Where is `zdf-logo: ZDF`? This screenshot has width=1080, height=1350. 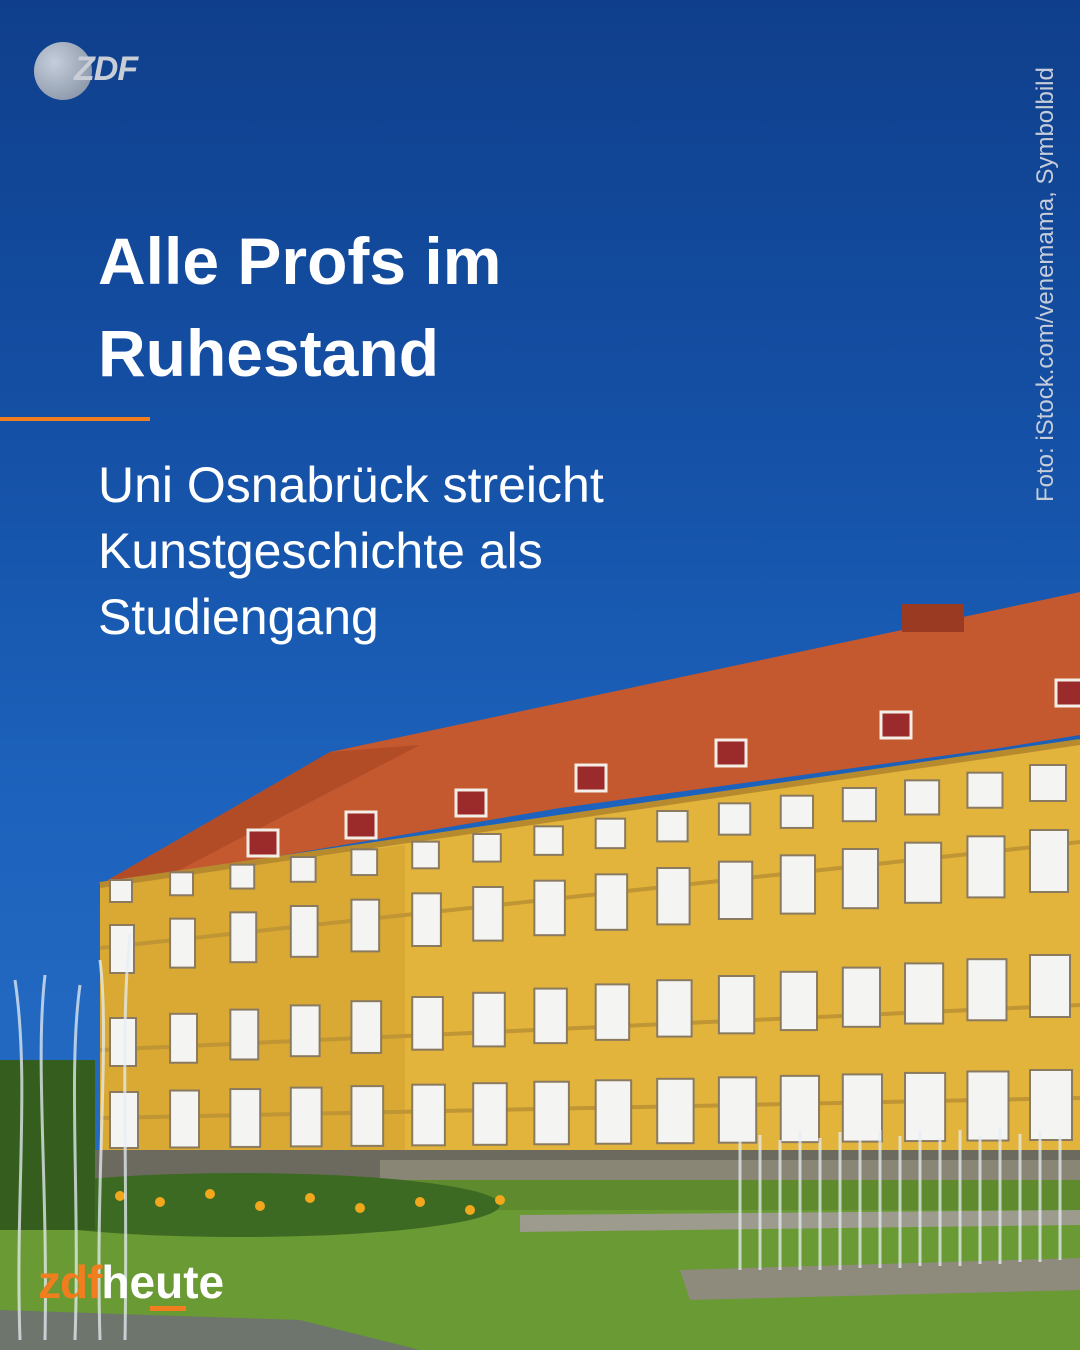
zdf-logo: ZDF is located at coordinates (89, 71).